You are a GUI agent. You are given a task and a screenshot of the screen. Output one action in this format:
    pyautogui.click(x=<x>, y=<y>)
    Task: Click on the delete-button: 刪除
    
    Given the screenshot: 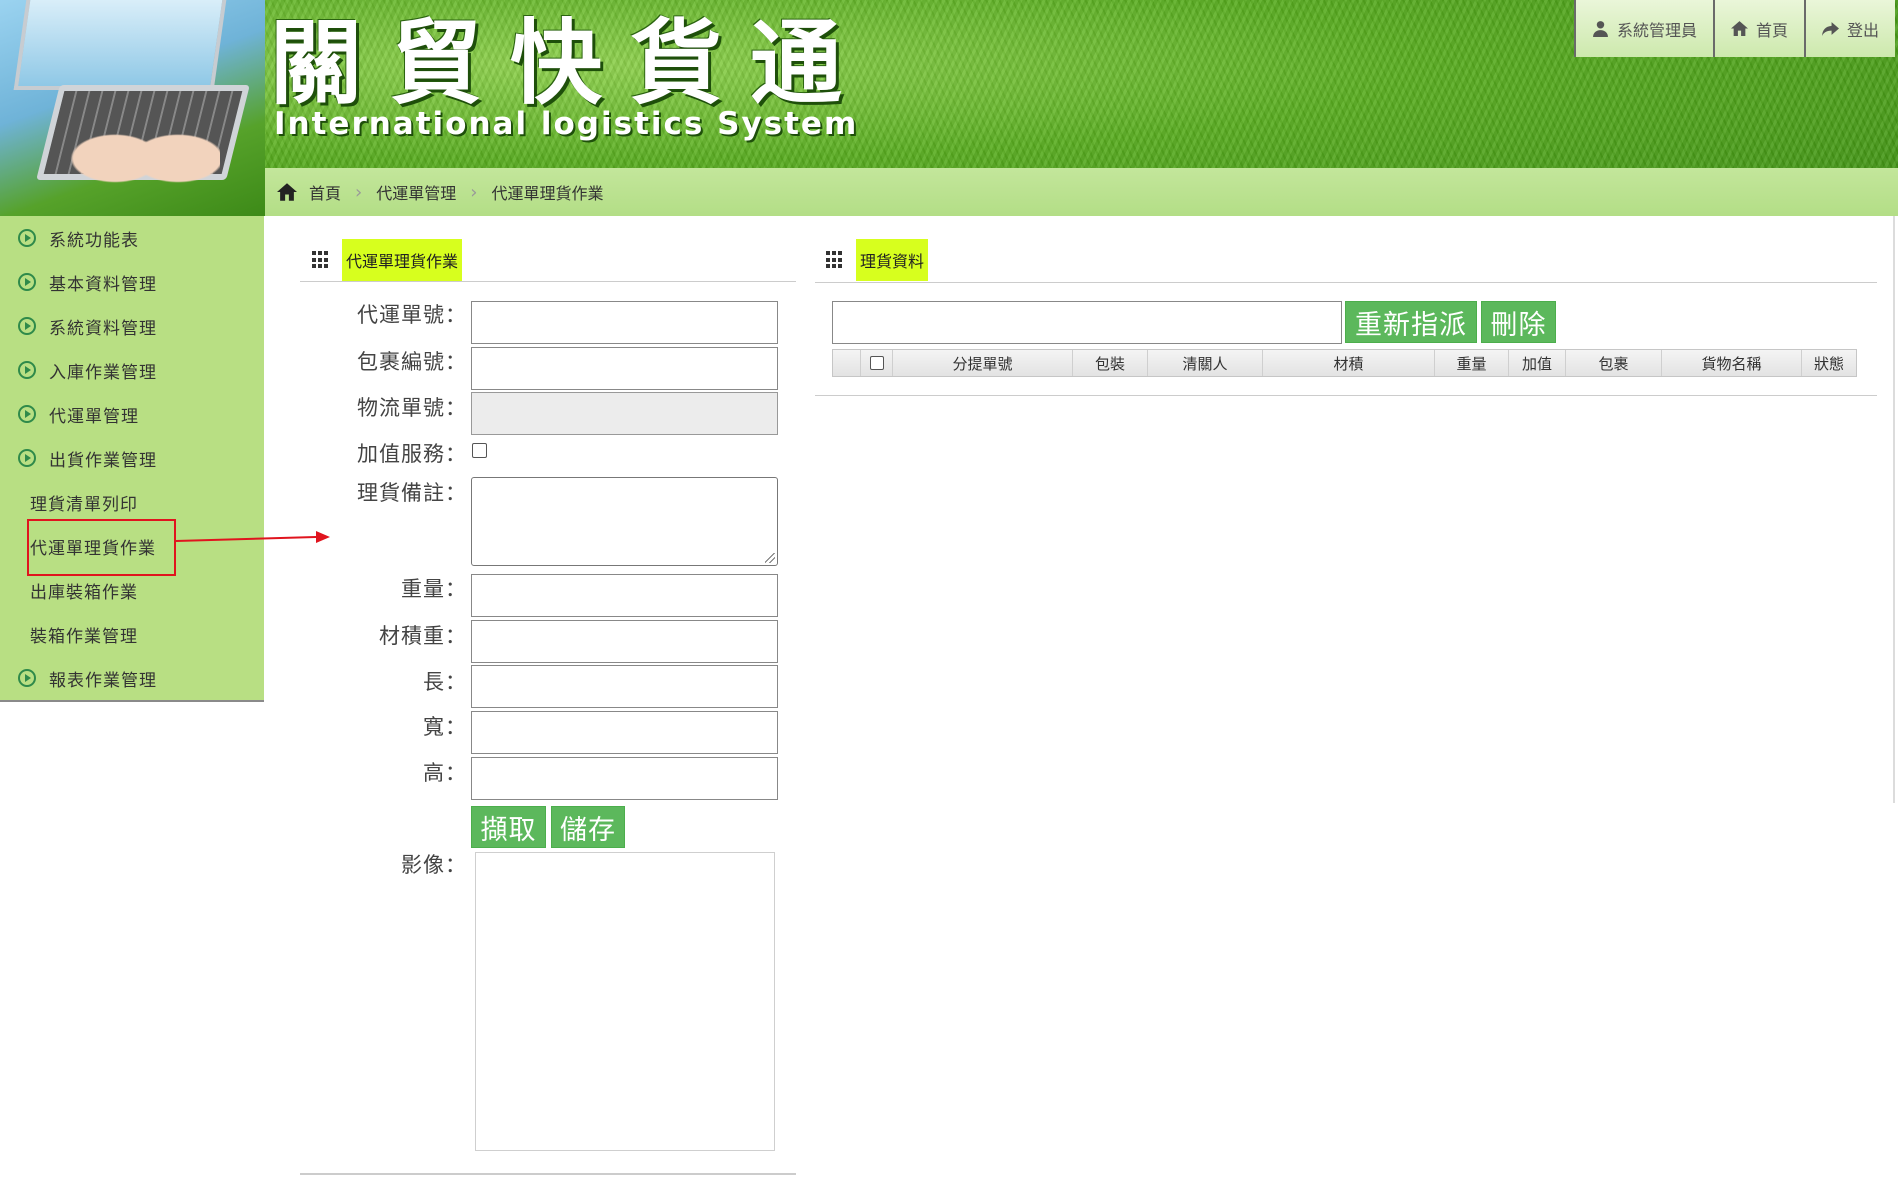 What is the action you would take?
    pyautogui.click(x=1518, y=322)
    